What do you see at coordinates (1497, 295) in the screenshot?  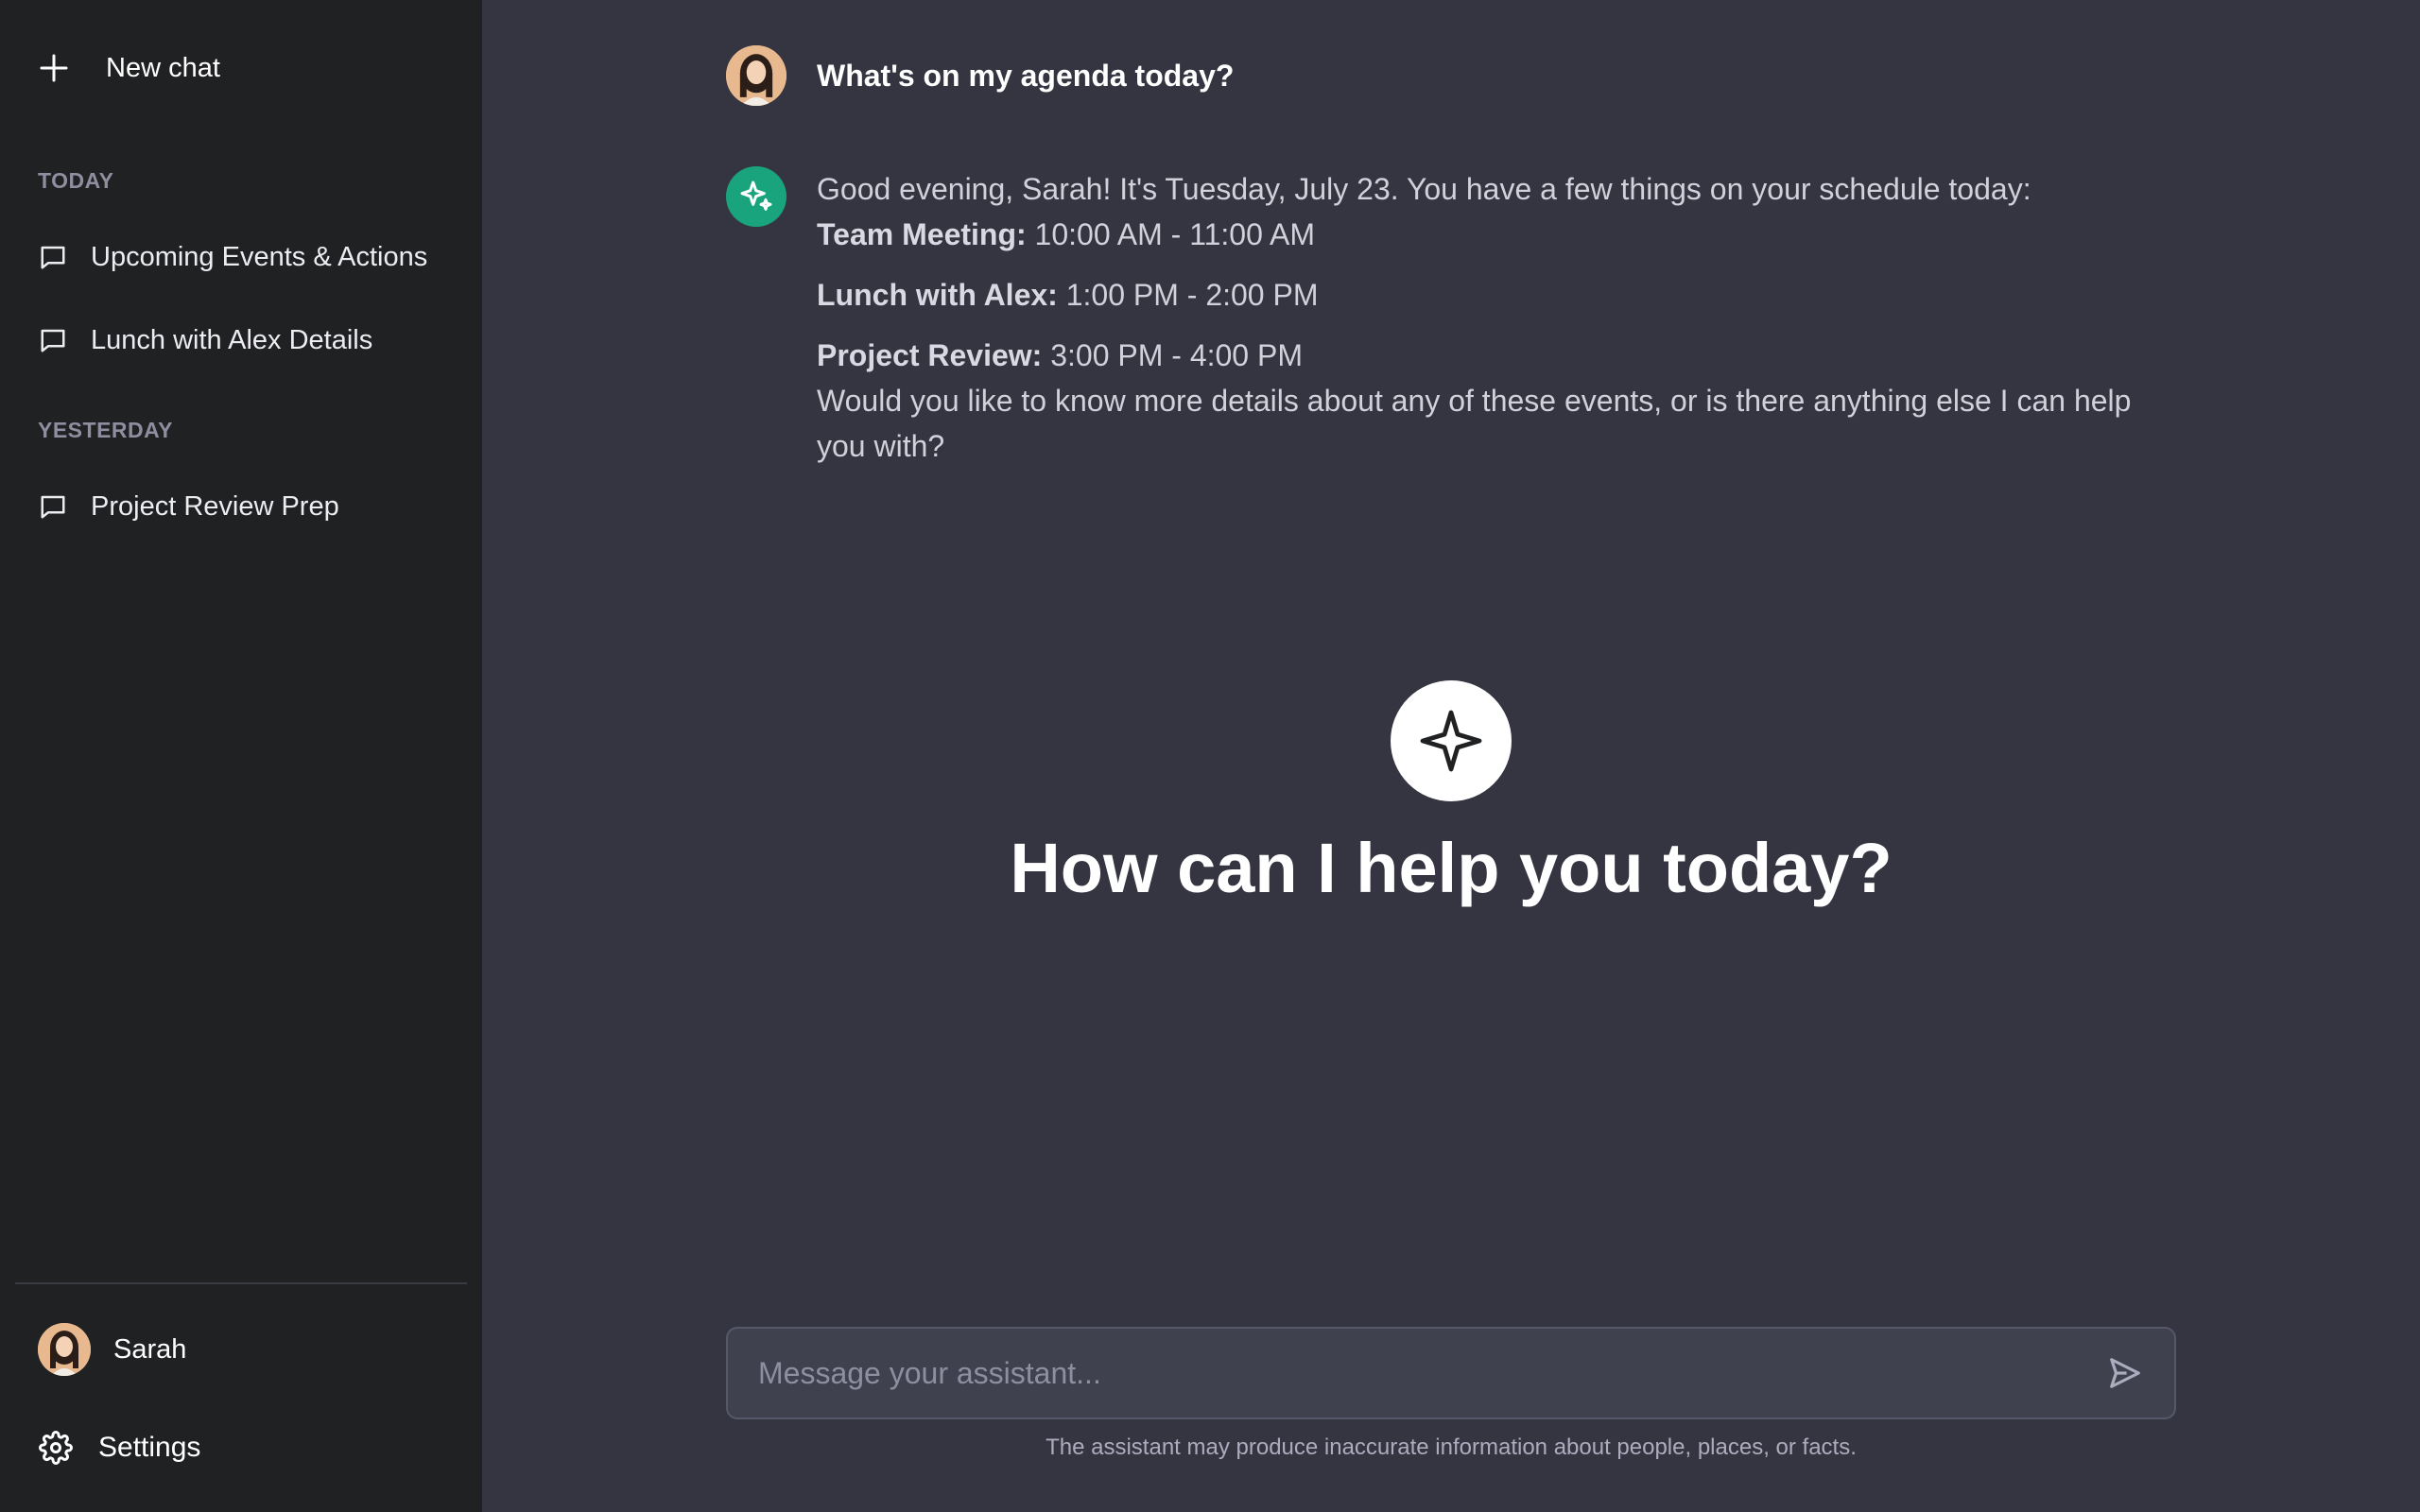 I see `agenda-item-lunch: Lunch with Alex: 1:00 PM - 2:00 PM` at bounding box center [1497, 295].